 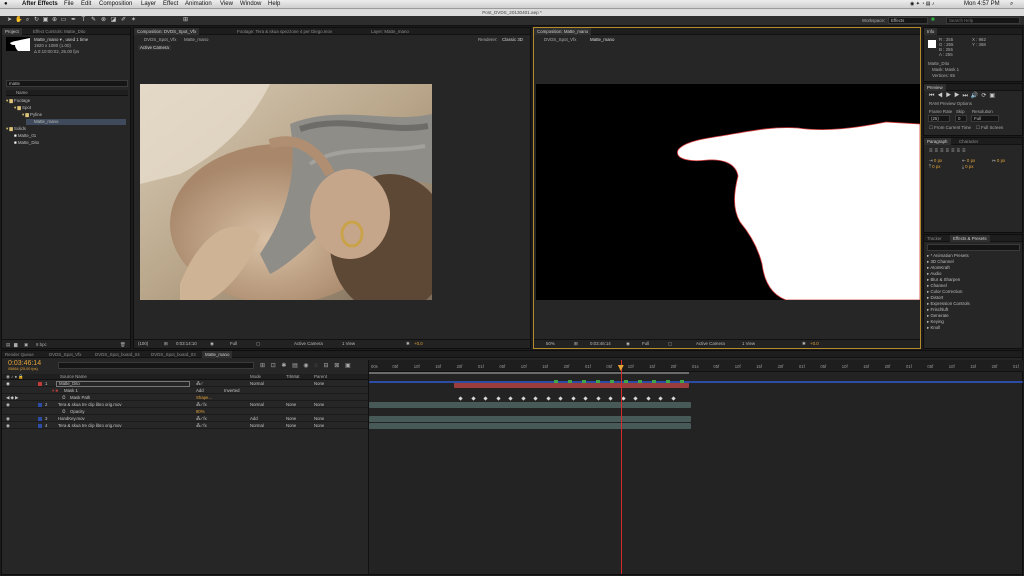 What do you see at coordinates (226, 4) in the screenshot?
I see `menu-view: View` at bounding box center [226, 4].